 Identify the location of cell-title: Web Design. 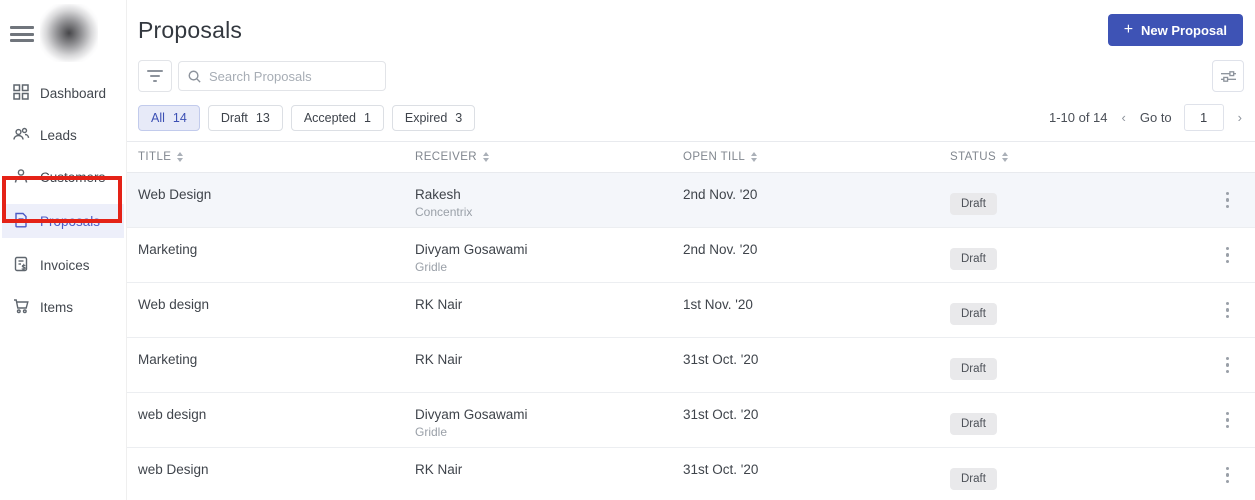
(175, 194).